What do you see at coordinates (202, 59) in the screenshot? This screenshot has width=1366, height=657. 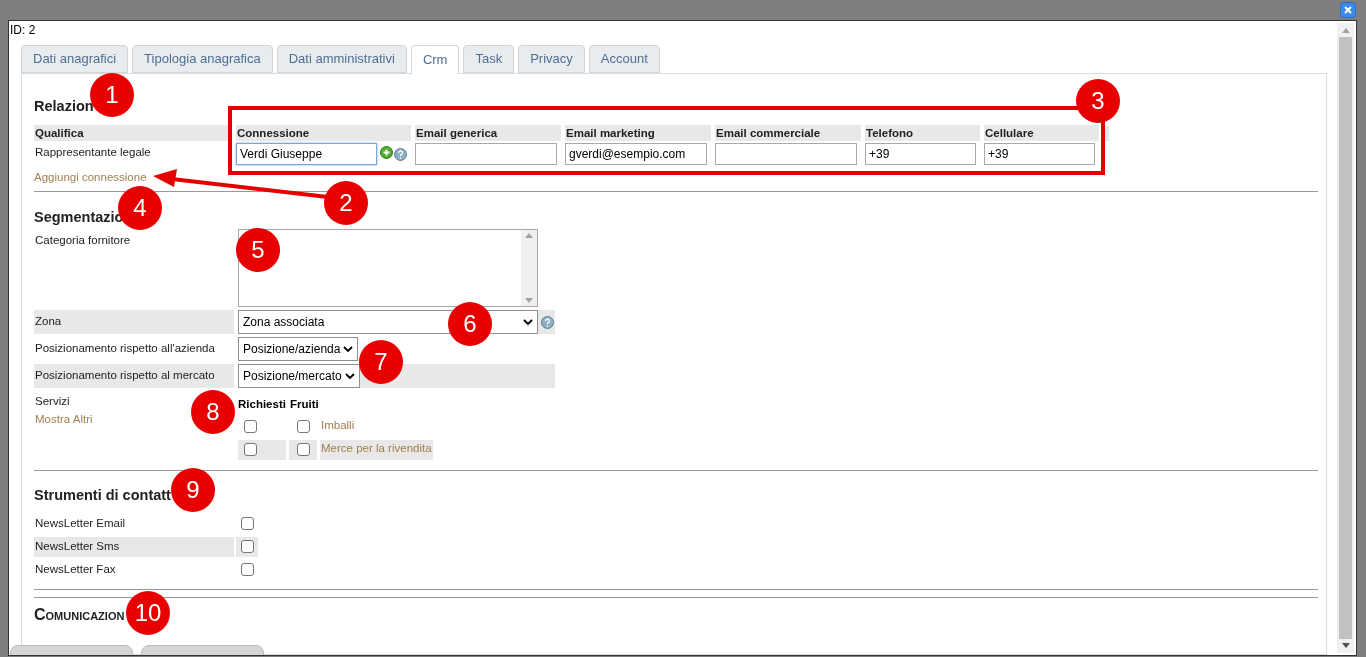 I see `tab: Tipologia anagrafica` at bounding box center [202, 59].